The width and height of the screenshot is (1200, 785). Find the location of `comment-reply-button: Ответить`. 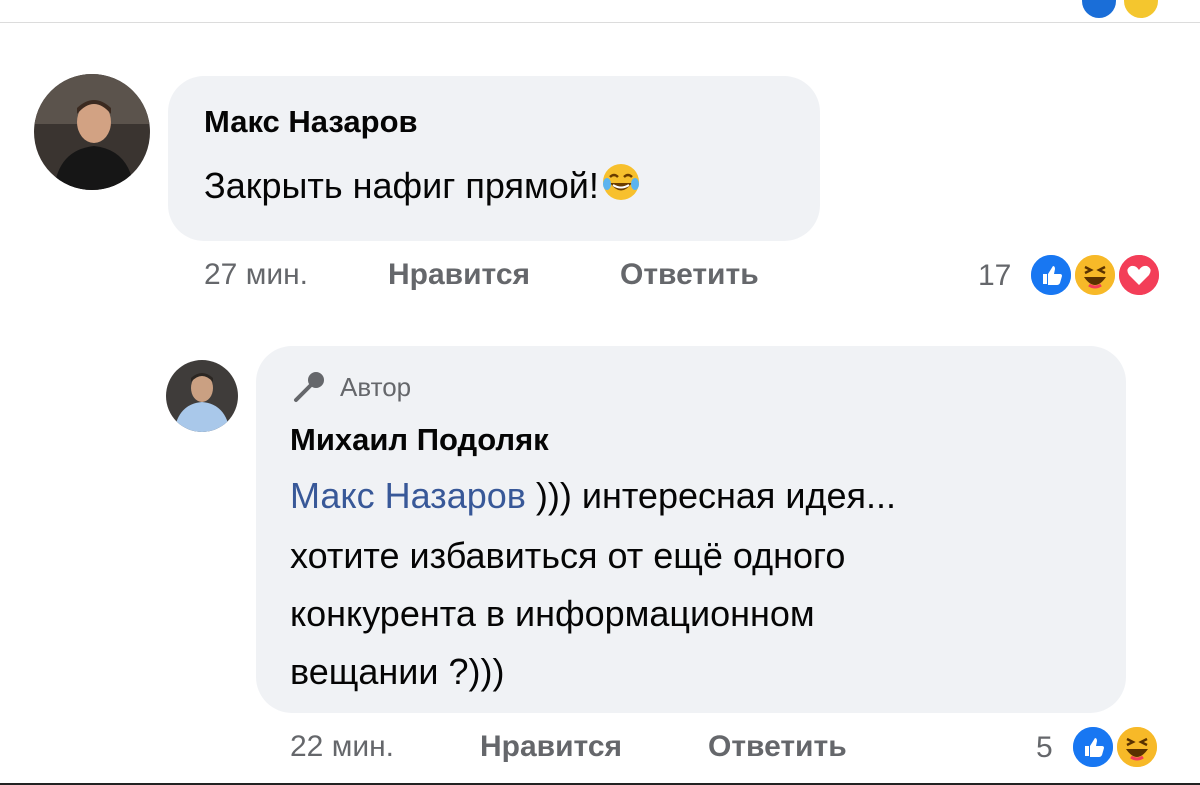

comment-reply-button: Ответить is located at coordinates (689, 275).